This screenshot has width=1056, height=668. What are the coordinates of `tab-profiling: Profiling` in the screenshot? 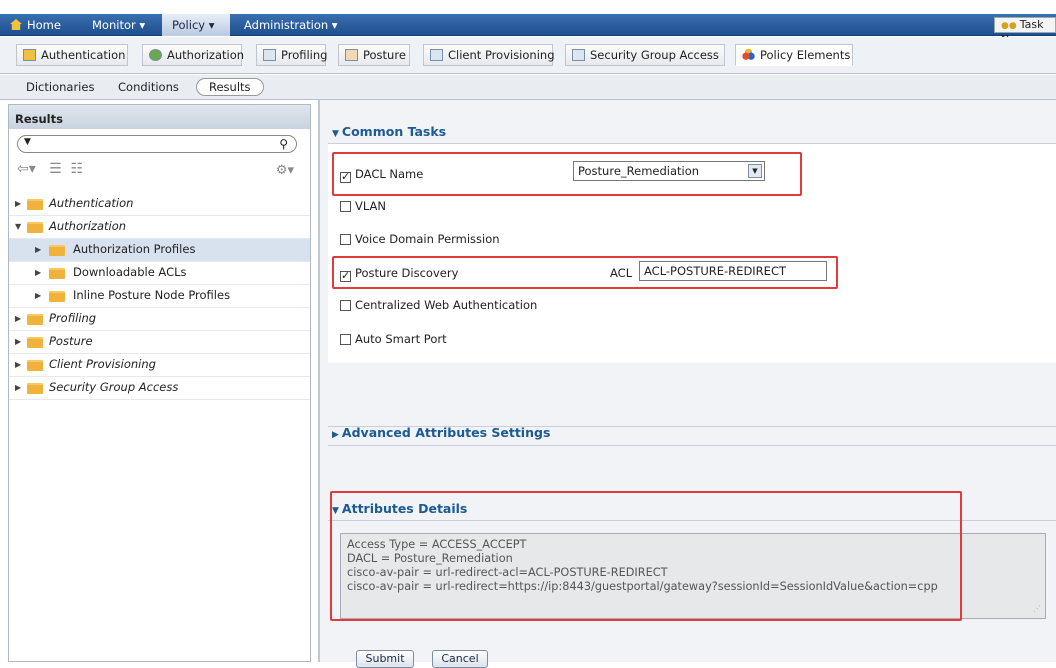 It's located at (291, 55).